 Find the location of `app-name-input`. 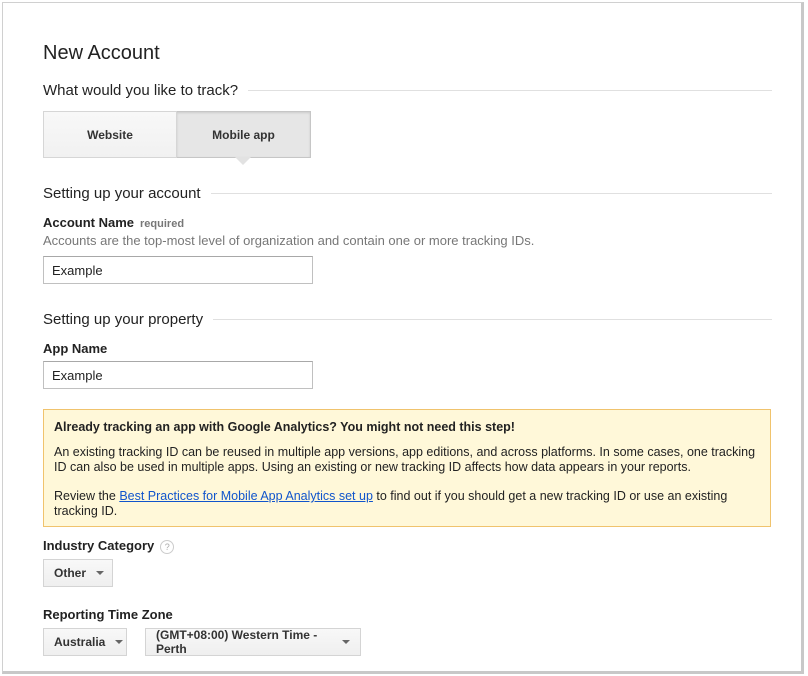

app-name-input is located at coordinates (178, 375).